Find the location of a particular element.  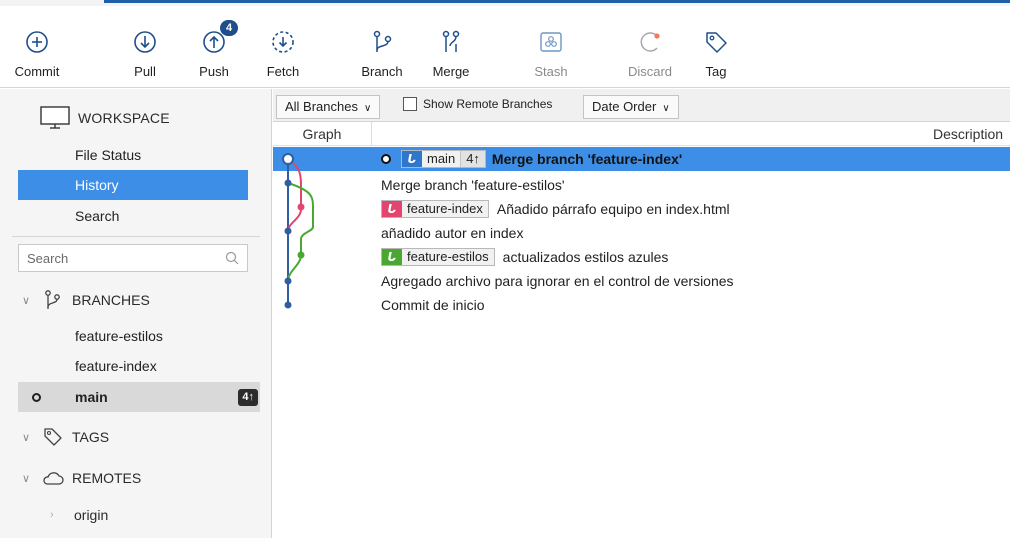

order-value: Date Order is located at coordinates (624, 106).